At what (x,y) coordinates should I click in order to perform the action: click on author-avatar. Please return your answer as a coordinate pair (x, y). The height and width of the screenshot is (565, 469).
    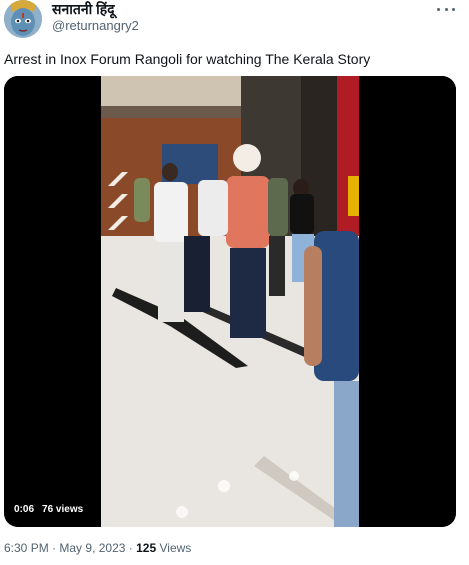
    Looking at the image, I should click on (23, 19).